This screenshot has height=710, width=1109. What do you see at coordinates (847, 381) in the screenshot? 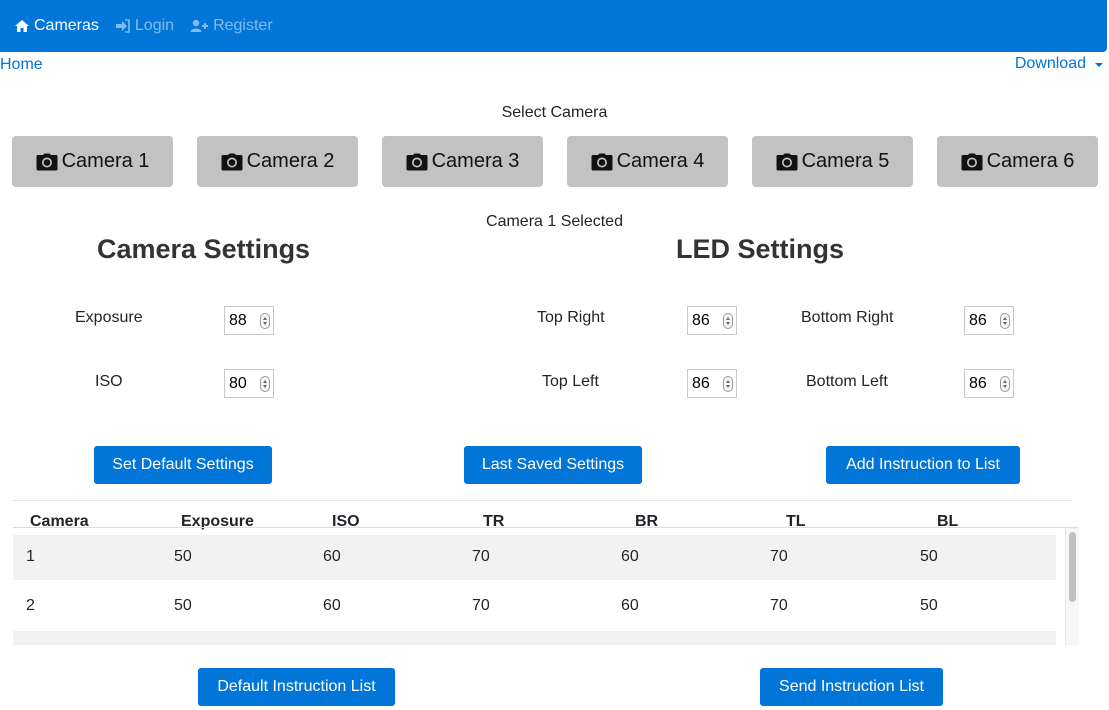
I see `bottom-left-label: Bottom Left` at bounding box center [847, 381].